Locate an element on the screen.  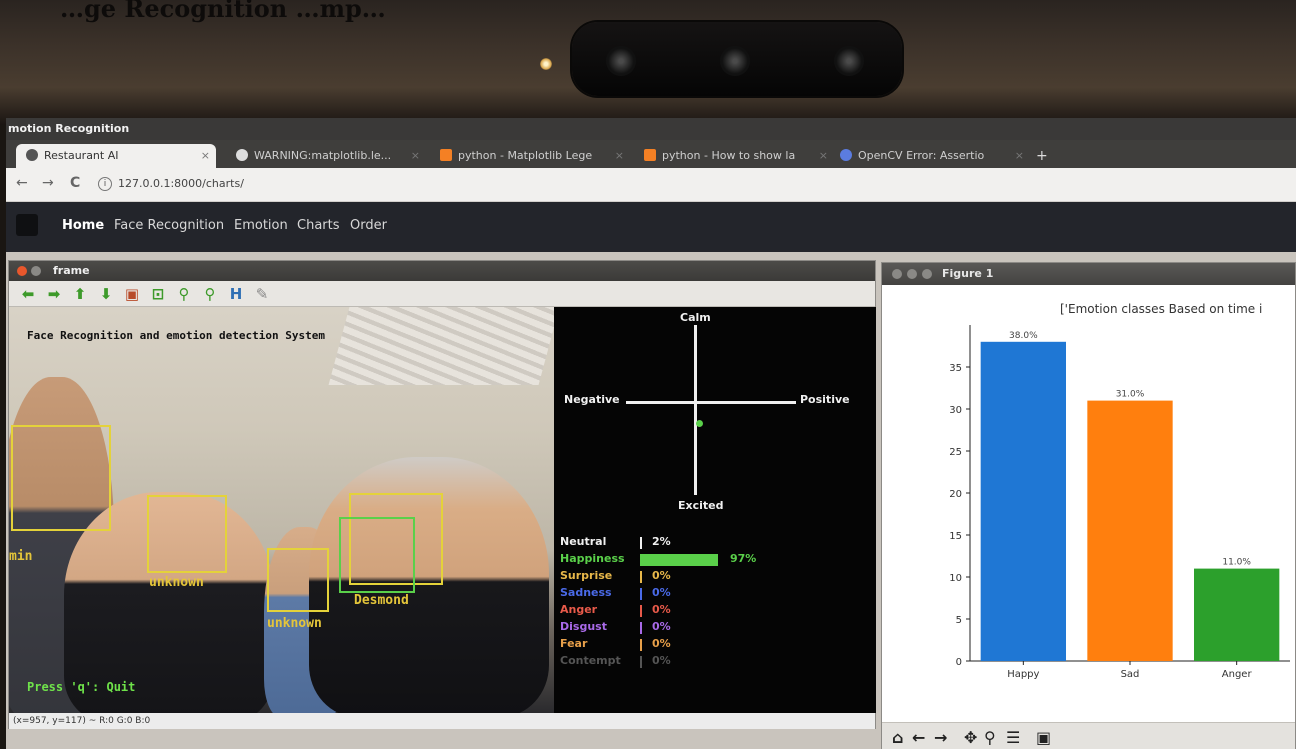
emotion-name: Anger is located at coordinates (579, 609).